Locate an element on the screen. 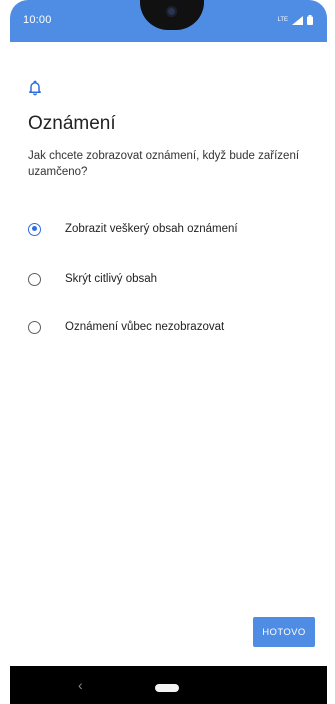 The height and width of the screenshot is (704, 335). done-button: HOTOVO is located at coordinates (284, 632).